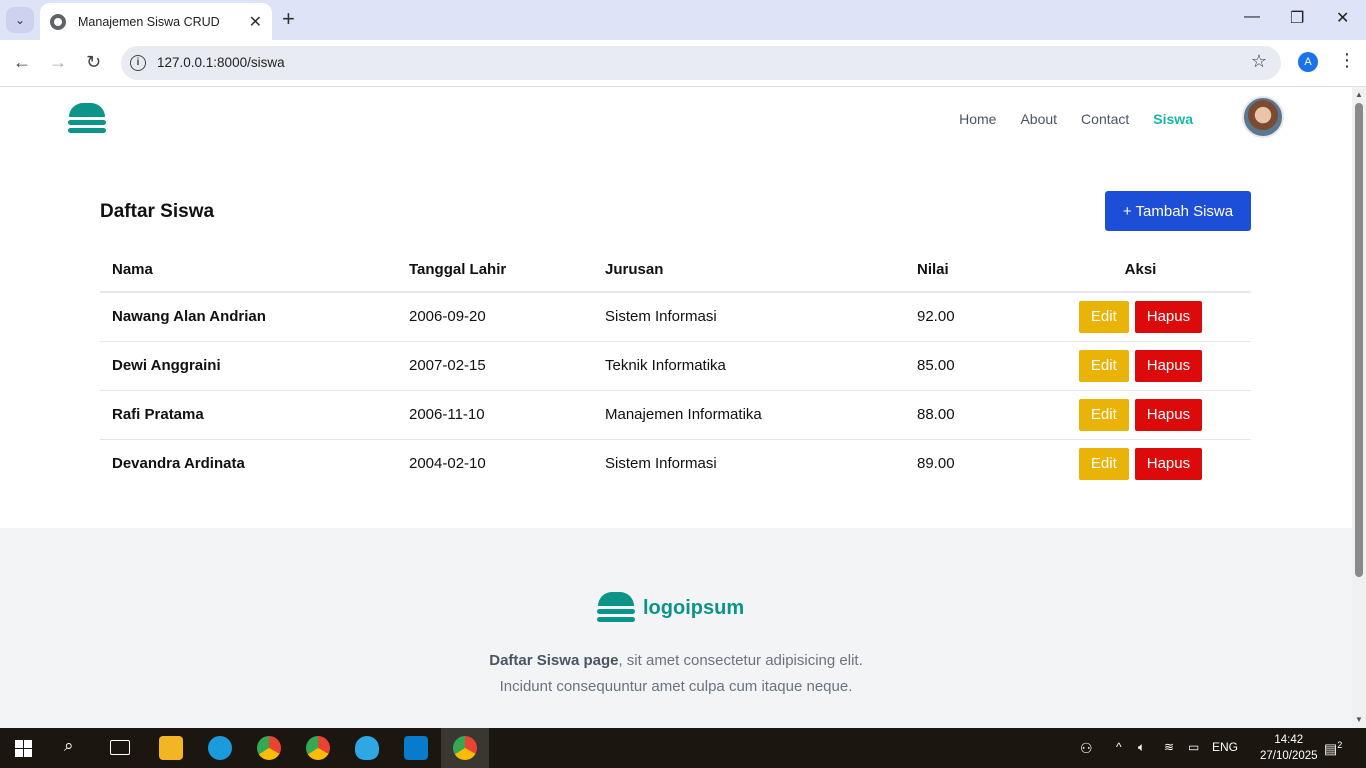 This screenshot has height=768, width=1366. Describe the element at coordinates (495, 366) in the screenshot. I see `cell-tanggal-lahir: 2007-02-15` at that location.